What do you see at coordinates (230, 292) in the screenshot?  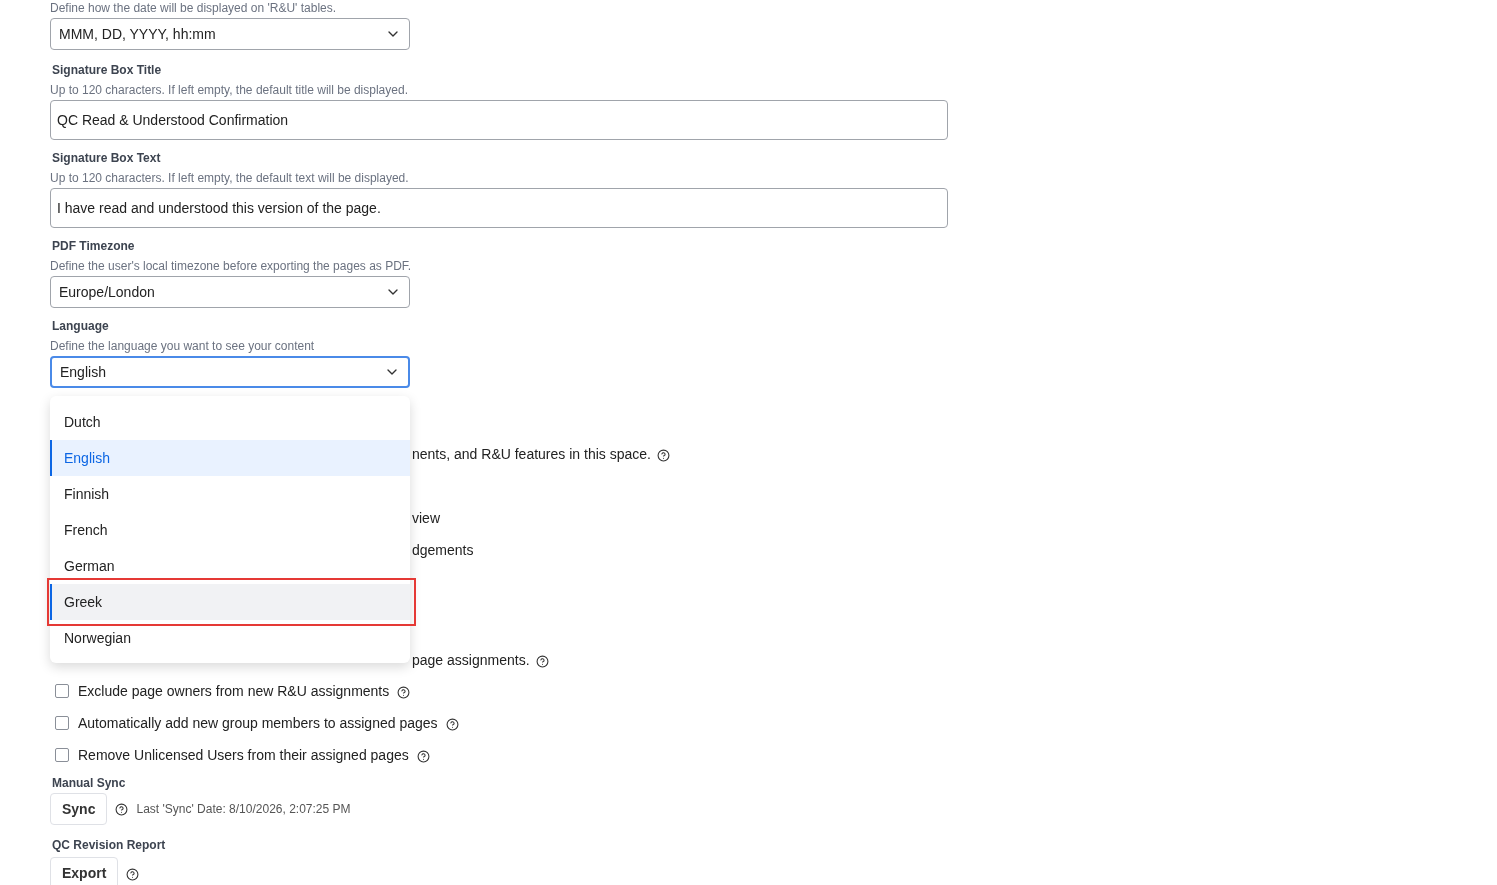 I see `select-field: Europe/London` at bounding box center [230, 292].